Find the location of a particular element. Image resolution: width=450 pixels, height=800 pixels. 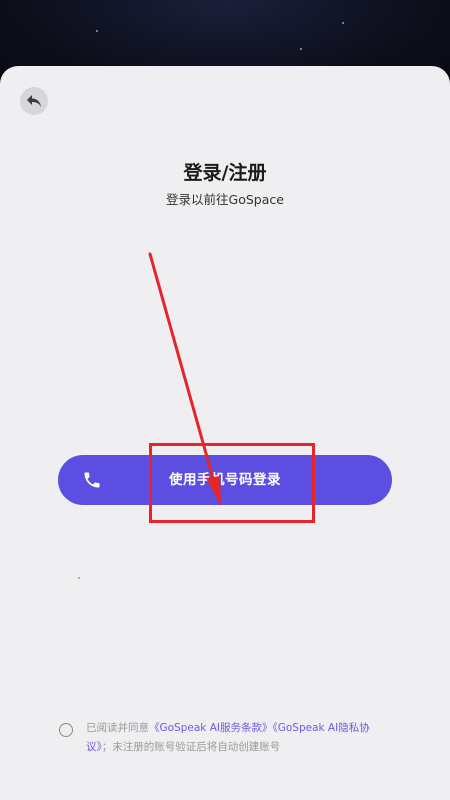

page-subtitle: 登录以前往GoSpace is located at coordinates (225, 199).